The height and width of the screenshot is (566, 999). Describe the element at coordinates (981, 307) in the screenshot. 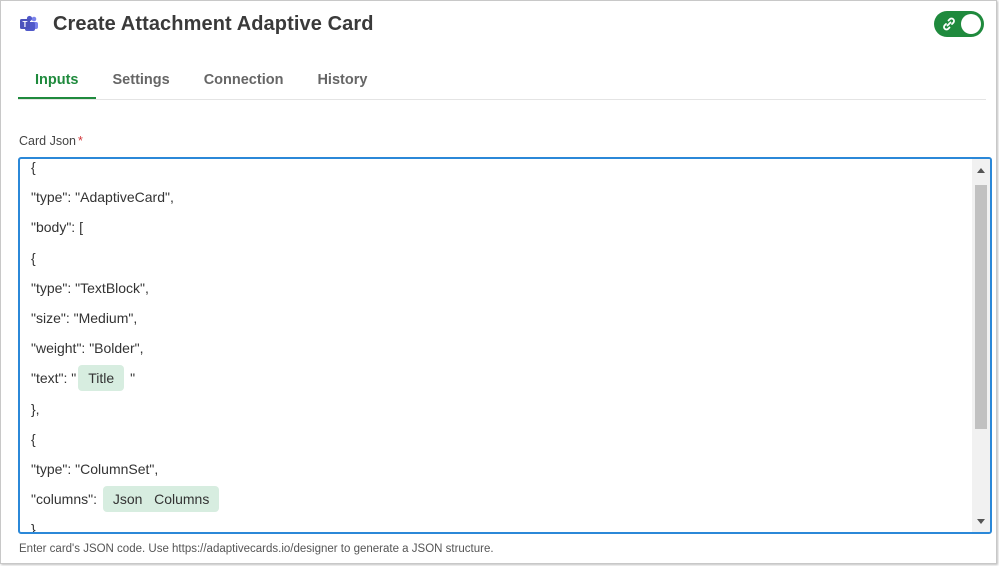

I see `scrollbar-thumb` at that location.